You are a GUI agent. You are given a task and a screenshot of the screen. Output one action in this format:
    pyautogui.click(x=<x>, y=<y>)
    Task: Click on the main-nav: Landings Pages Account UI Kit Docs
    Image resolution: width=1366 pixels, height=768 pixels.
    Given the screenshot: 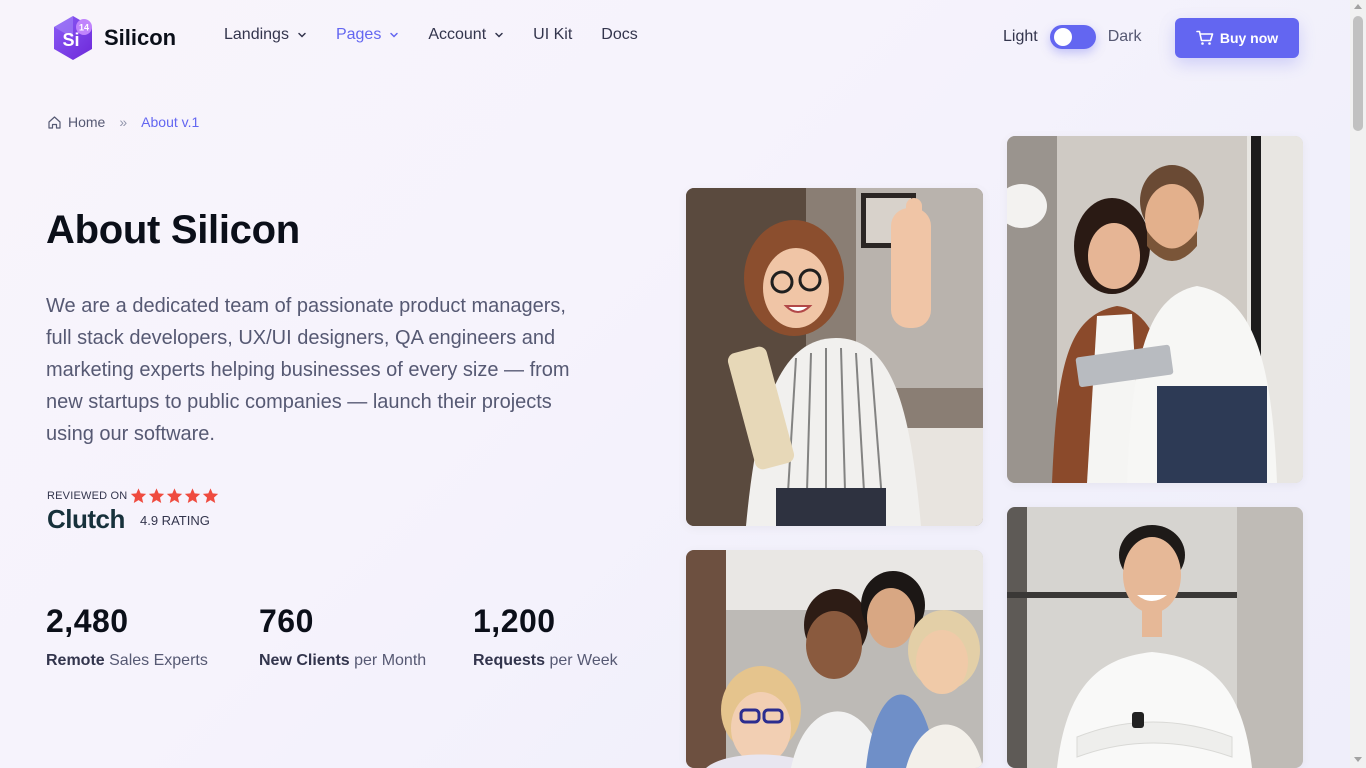 What is the action you would take?
    pyautogui.click(x=445, y=35)
    